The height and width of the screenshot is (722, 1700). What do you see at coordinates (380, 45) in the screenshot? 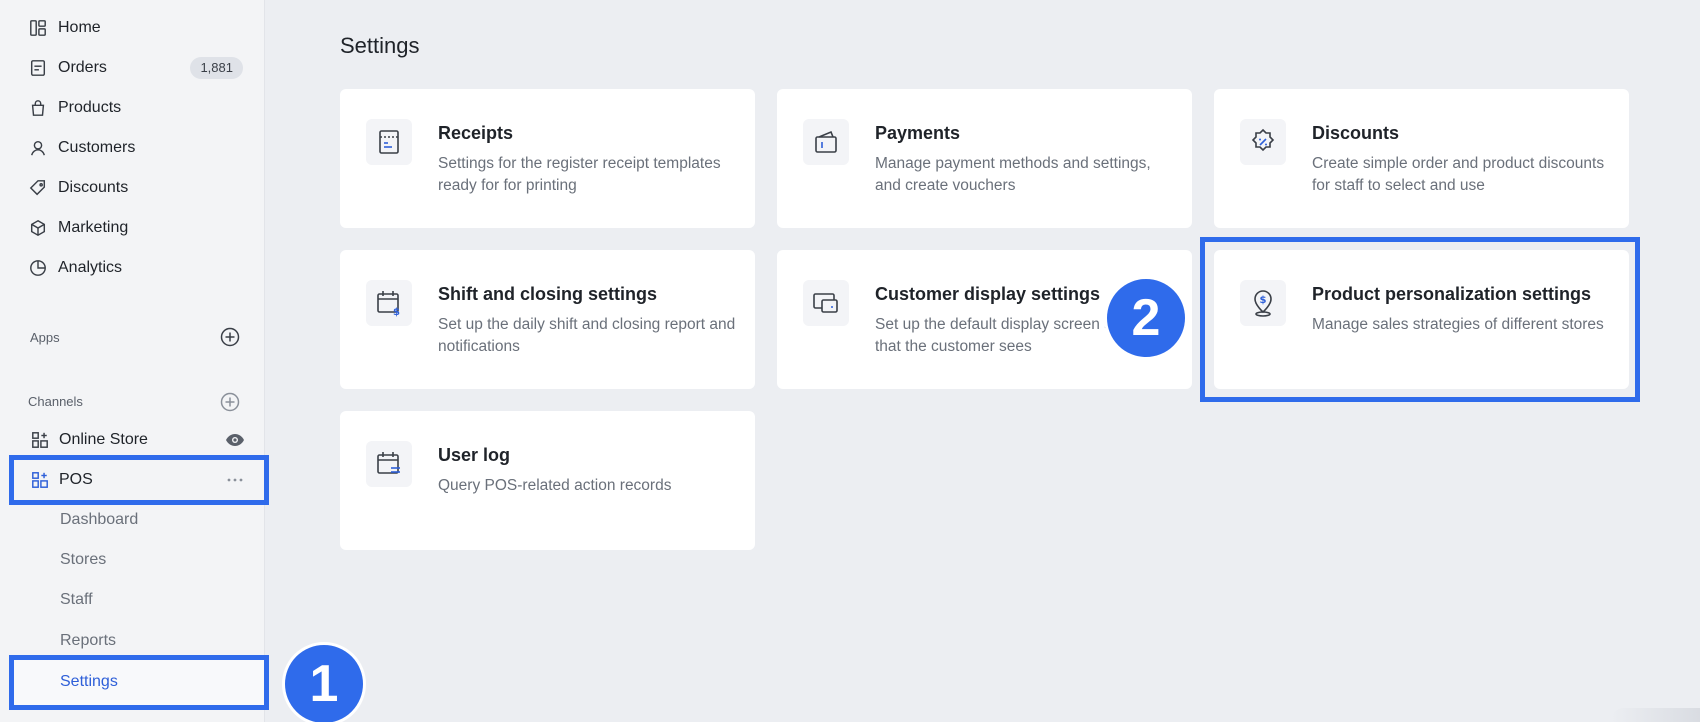
I see `page-title: Settings` at bounding box center [380, 45].